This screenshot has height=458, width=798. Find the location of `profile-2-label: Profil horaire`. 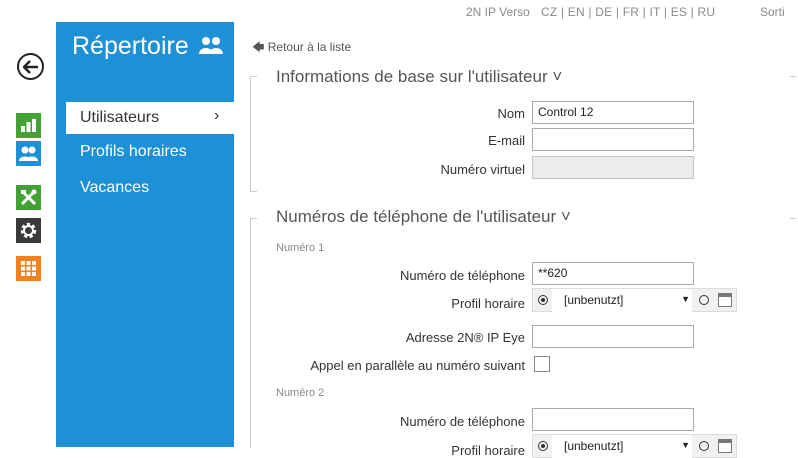

profile-2-label: Profil horaire is located at coordinates (488, 450).